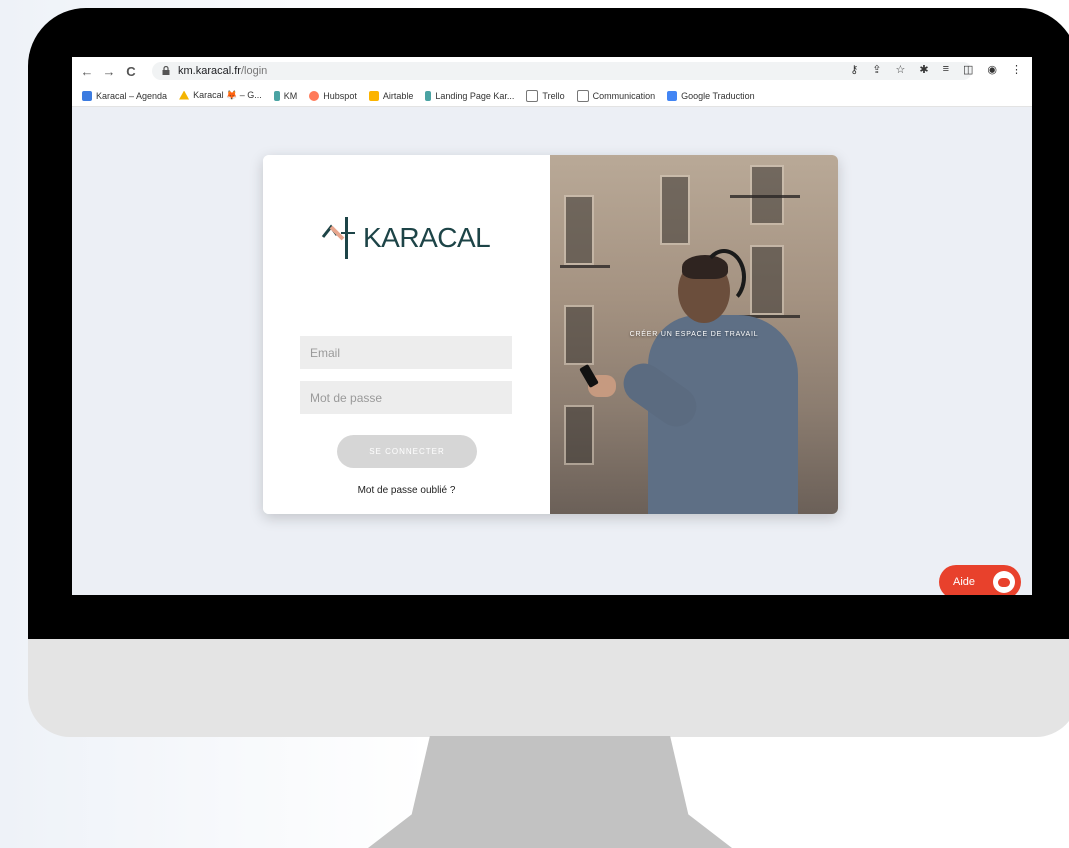 The height and width of the screenshot is (848, 1069). I want to click on karacal-logo: KARACAL, so click(406, 238).